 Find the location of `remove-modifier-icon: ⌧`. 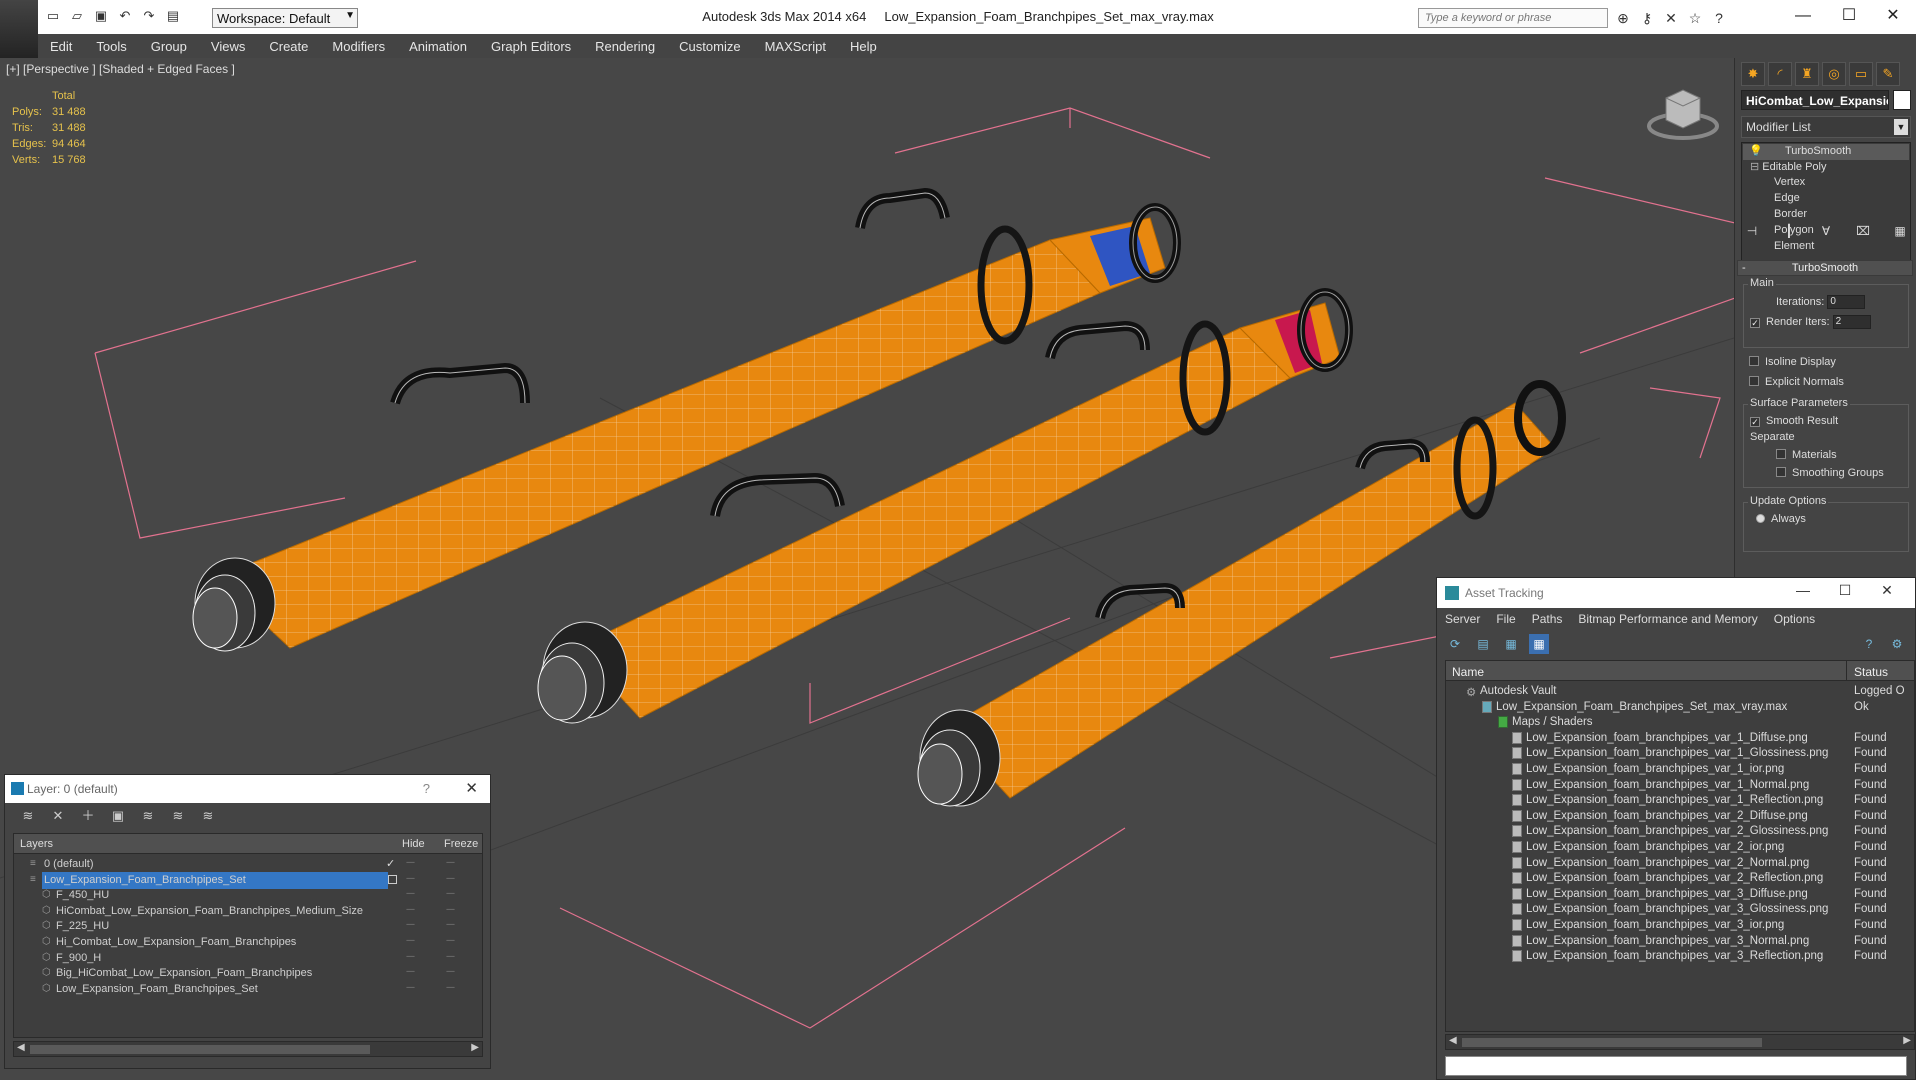

remove-modifier-icon: ⌧ is located at coordinates (1863, 233).